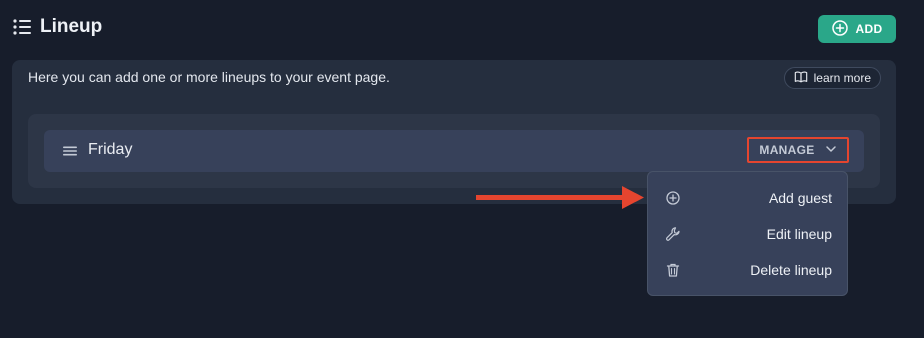  I want to click on wrench-icon, so click(673, 234).